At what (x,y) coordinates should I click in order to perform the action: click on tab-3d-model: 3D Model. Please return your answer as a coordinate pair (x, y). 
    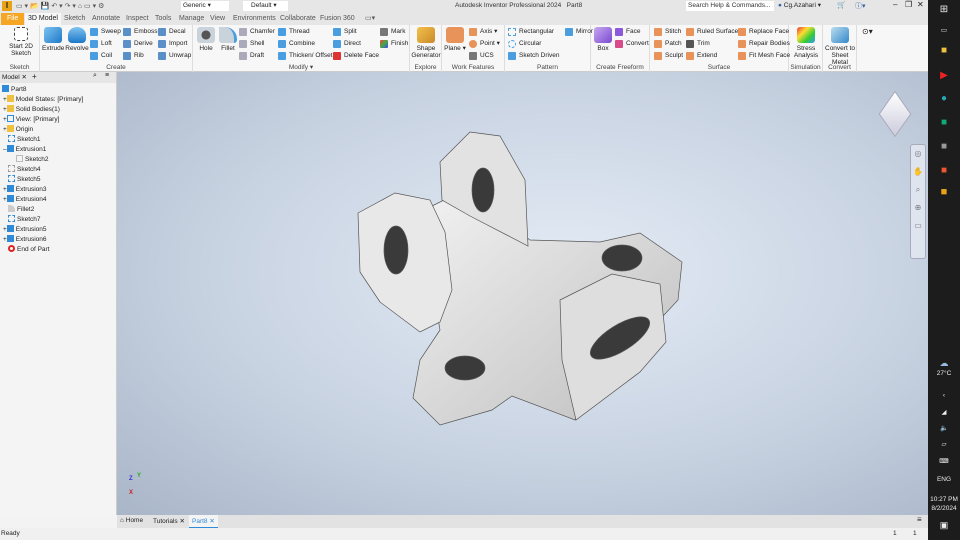
    Looking at the image, I should click on (43, 19).